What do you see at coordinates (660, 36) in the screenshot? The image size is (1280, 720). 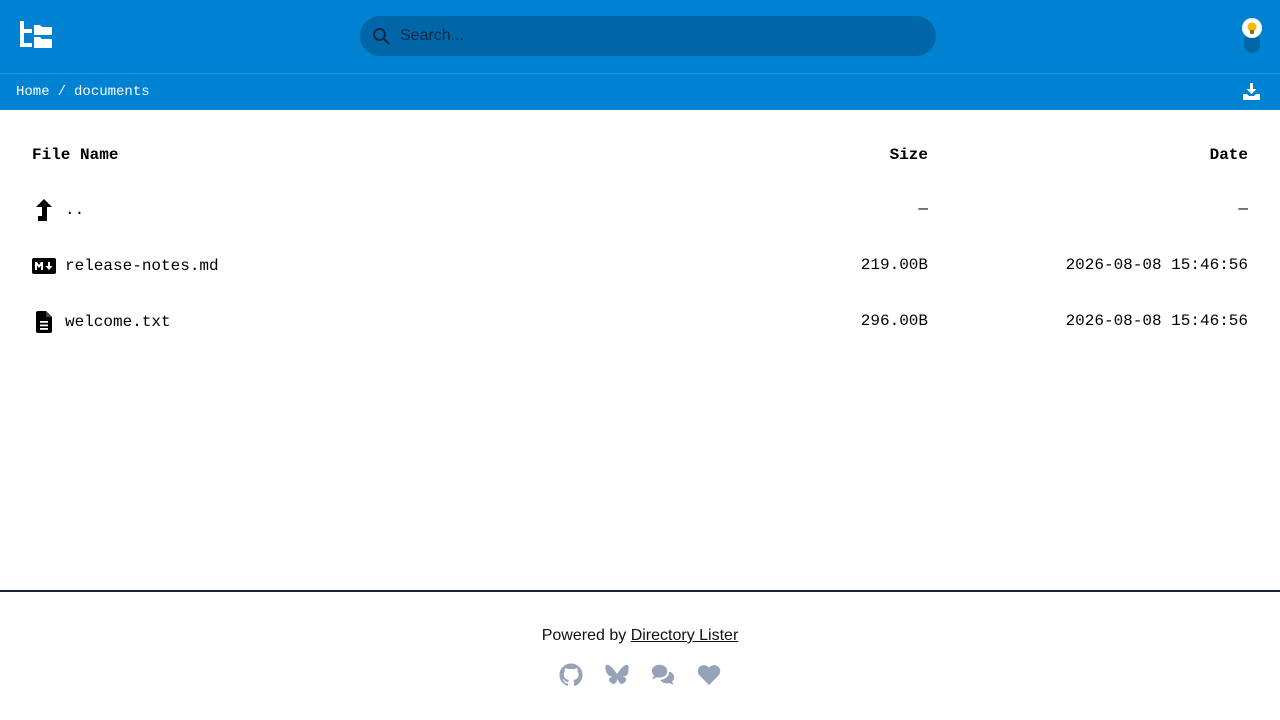 I see `search-input` at bounding box center [660, 36].